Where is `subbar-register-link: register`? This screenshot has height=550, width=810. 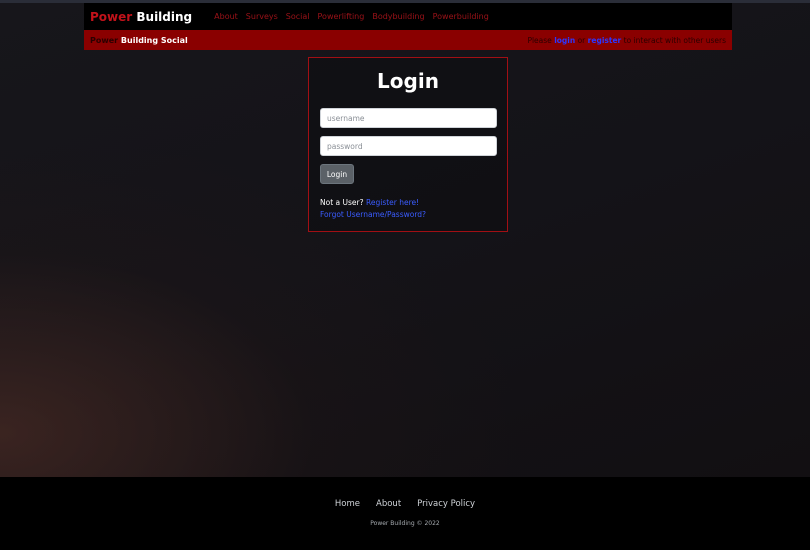 subbar-register-link: register is located at coordinates (605, 40).